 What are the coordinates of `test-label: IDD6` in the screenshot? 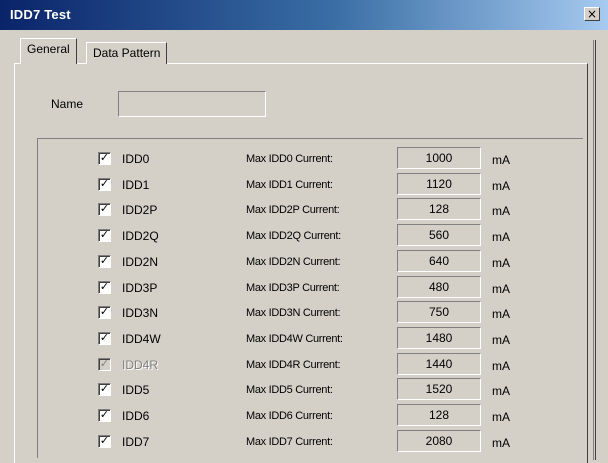 It's located at (136, 416).